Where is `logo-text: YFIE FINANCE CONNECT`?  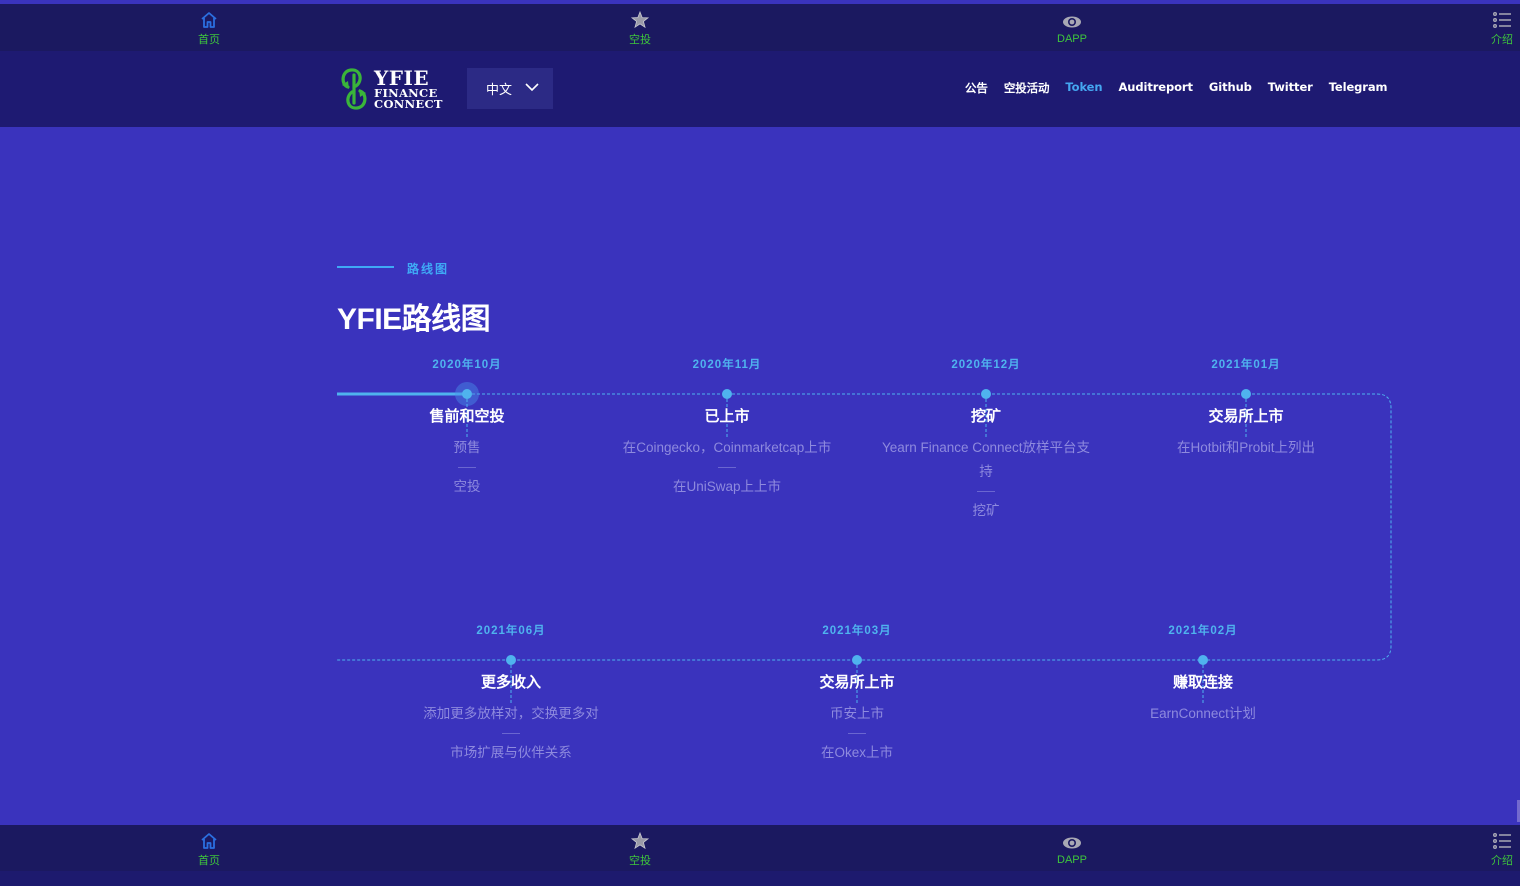
logo-text: YFIE FINANCE CONNECT is located at coordinates (408, 89).